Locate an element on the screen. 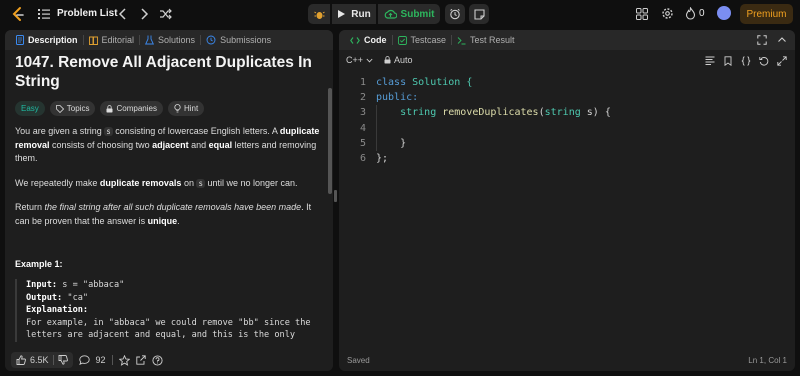 The width and height of the screenshot is (800, 376). streak-count: 0 is located at coordinates (702, 13).